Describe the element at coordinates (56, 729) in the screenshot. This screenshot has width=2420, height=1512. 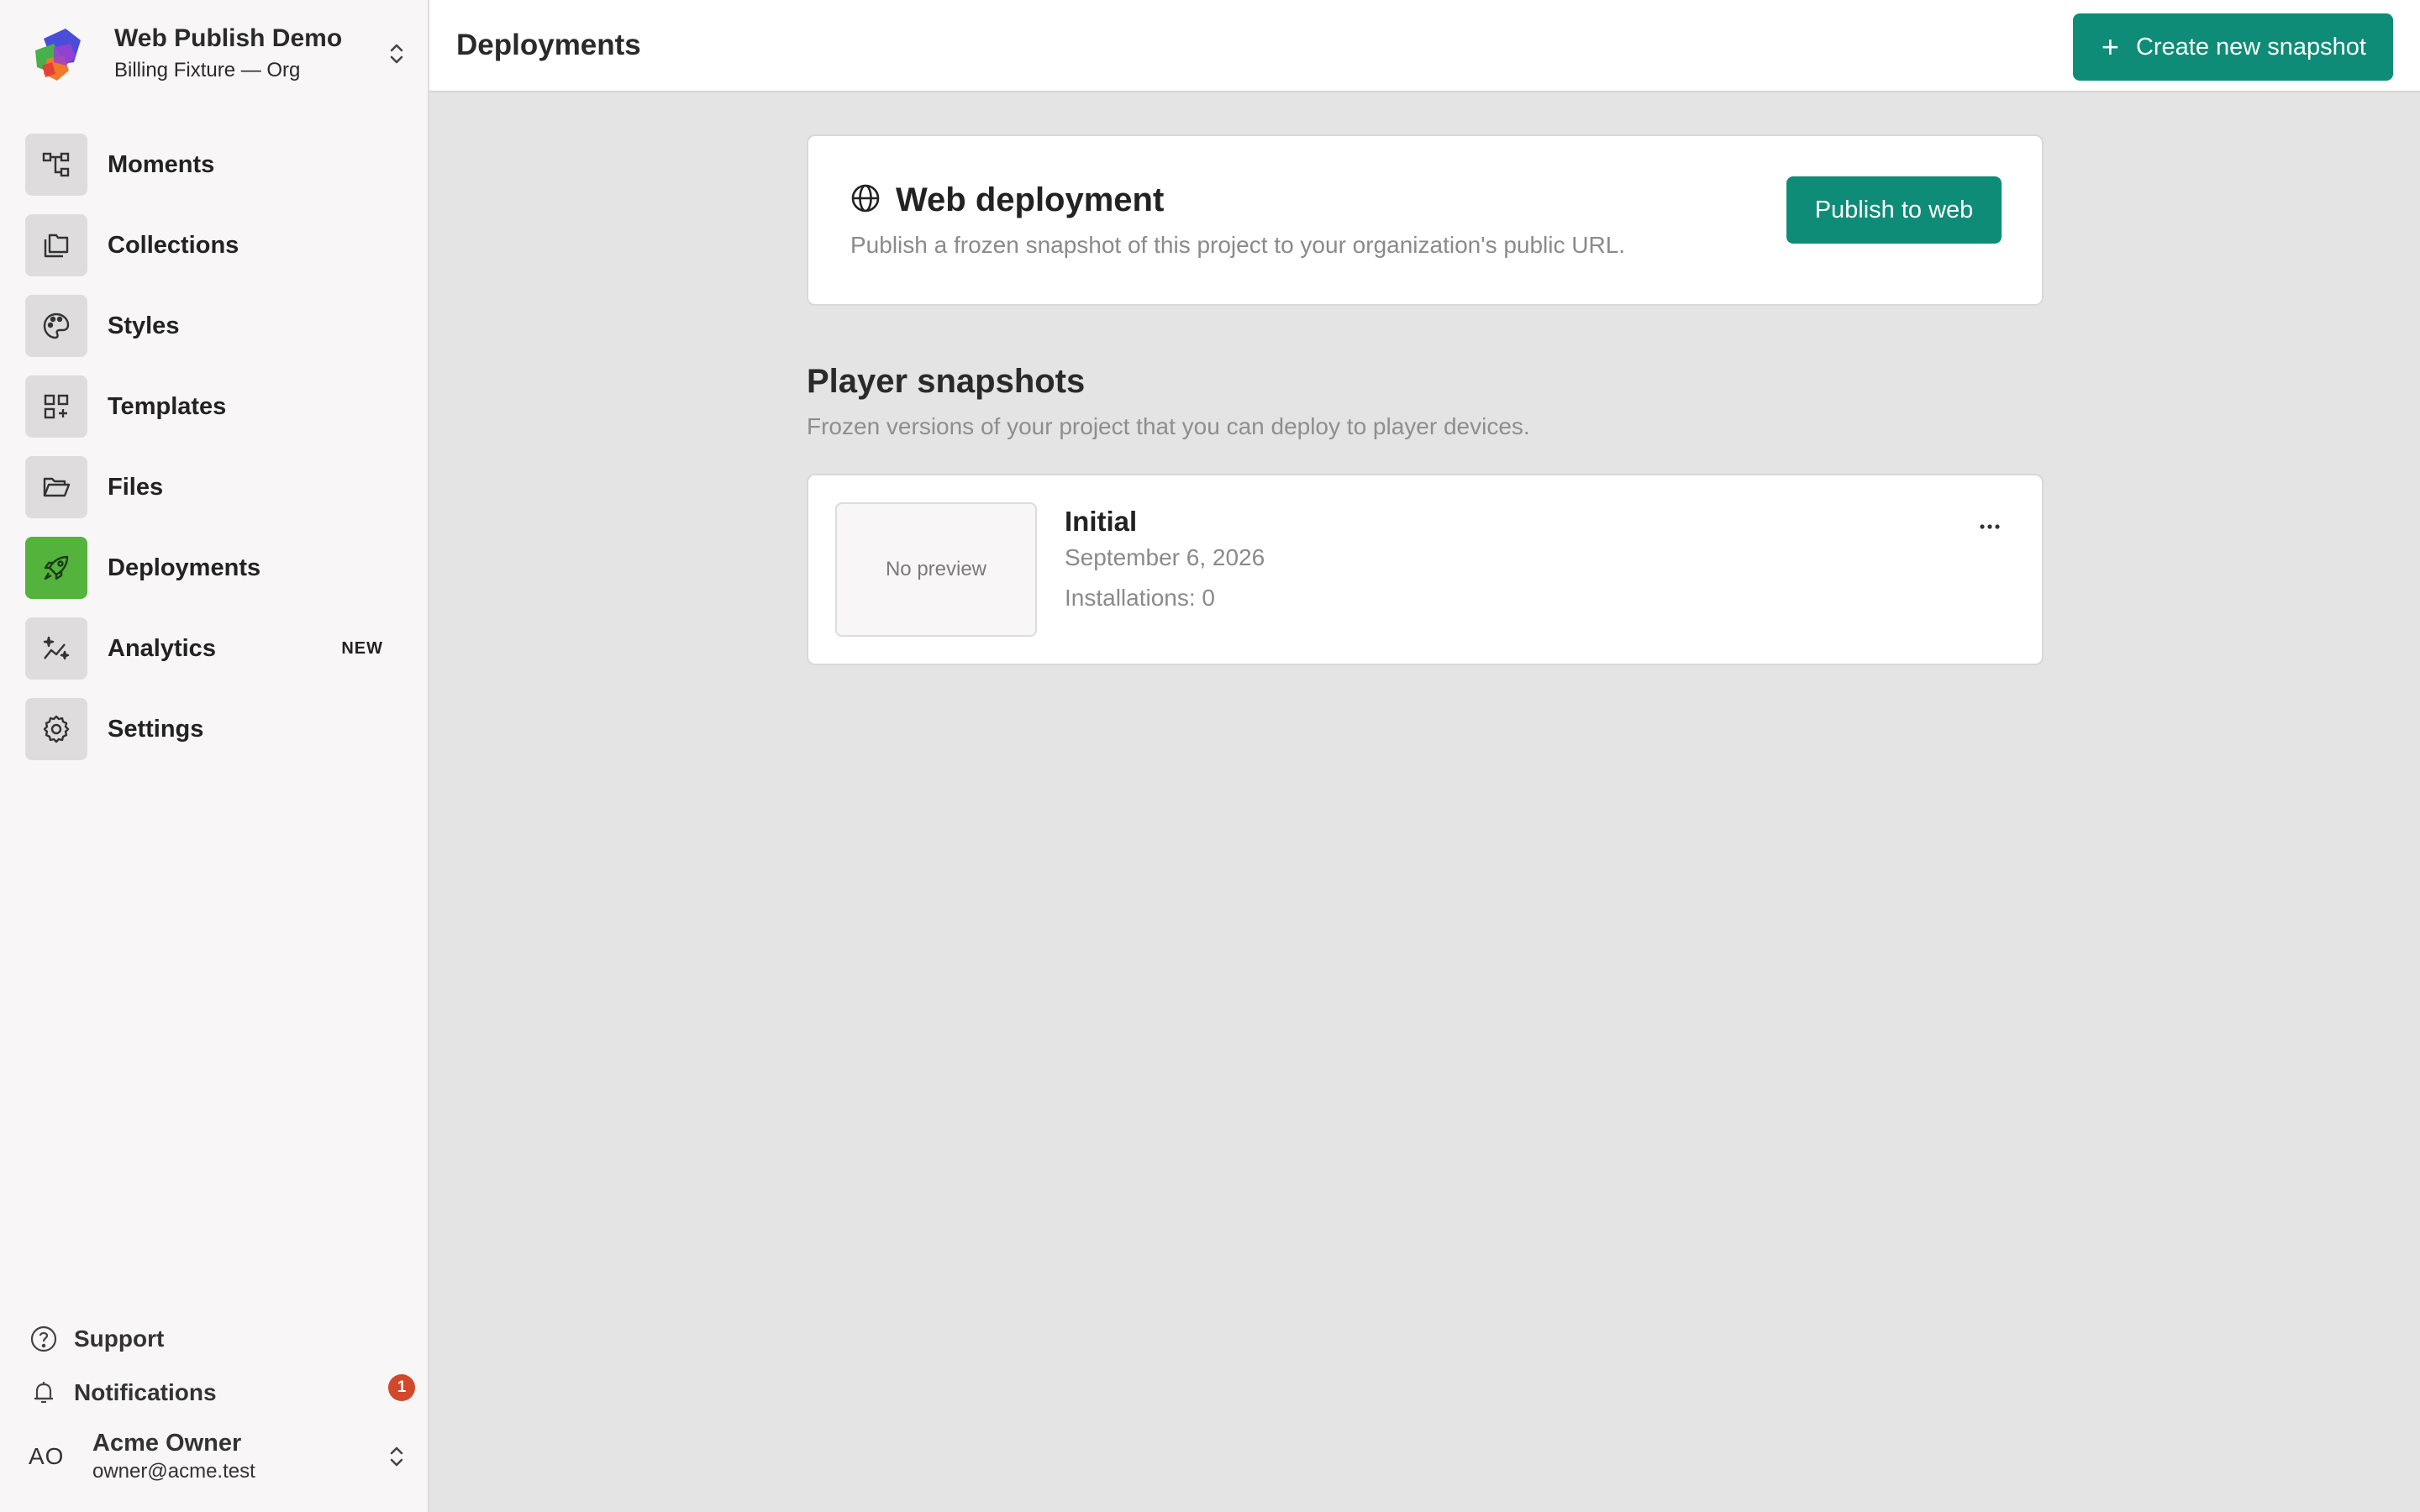
I see `gear-icon` at that location.